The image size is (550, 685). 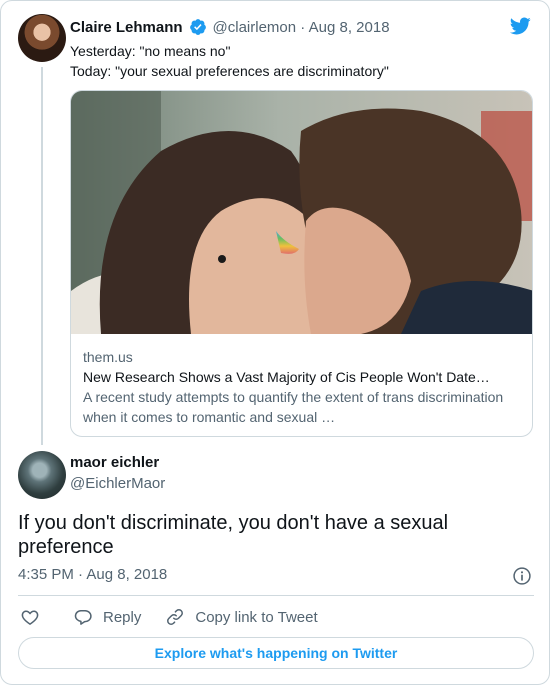 What do you see at coordinates (92, 574) in the screenshot?
I see `tweet-timestamp: 4:35 PM · Aug 8, 2018` at bounding box center [92, 574].